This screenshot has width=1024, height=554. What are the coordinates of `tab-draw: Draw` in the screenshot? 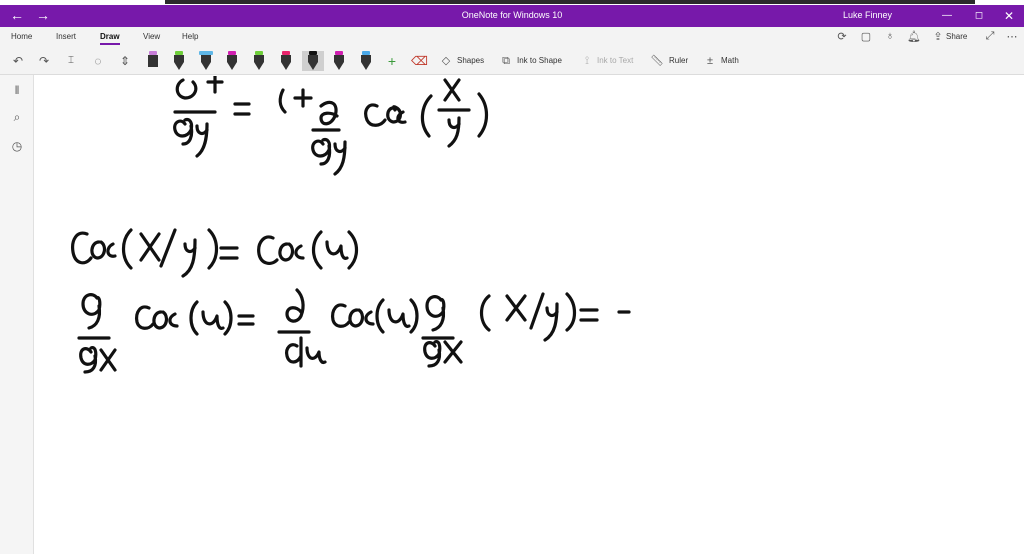 It's located at (110, 38).